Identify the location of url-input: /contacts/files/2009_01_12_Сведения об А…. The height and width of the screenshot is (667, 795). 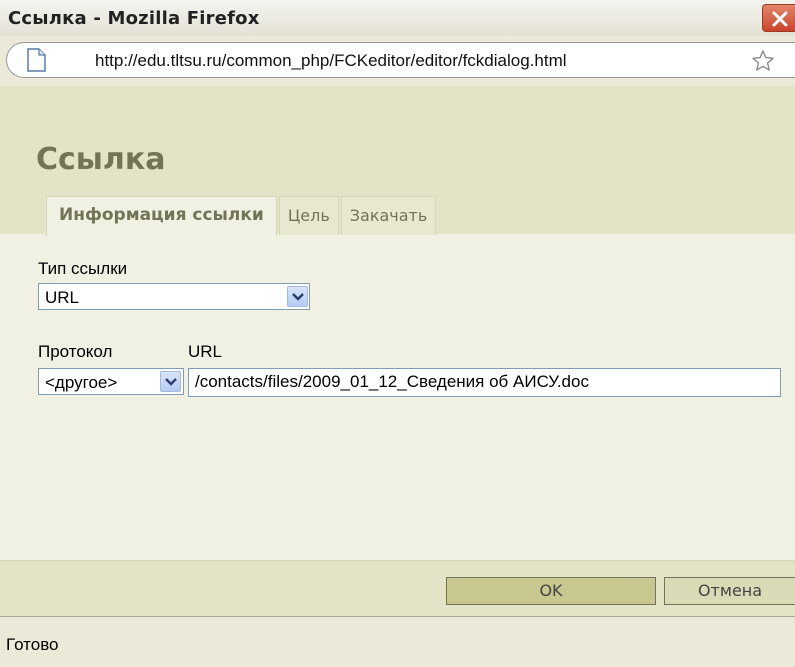
(484, 382).